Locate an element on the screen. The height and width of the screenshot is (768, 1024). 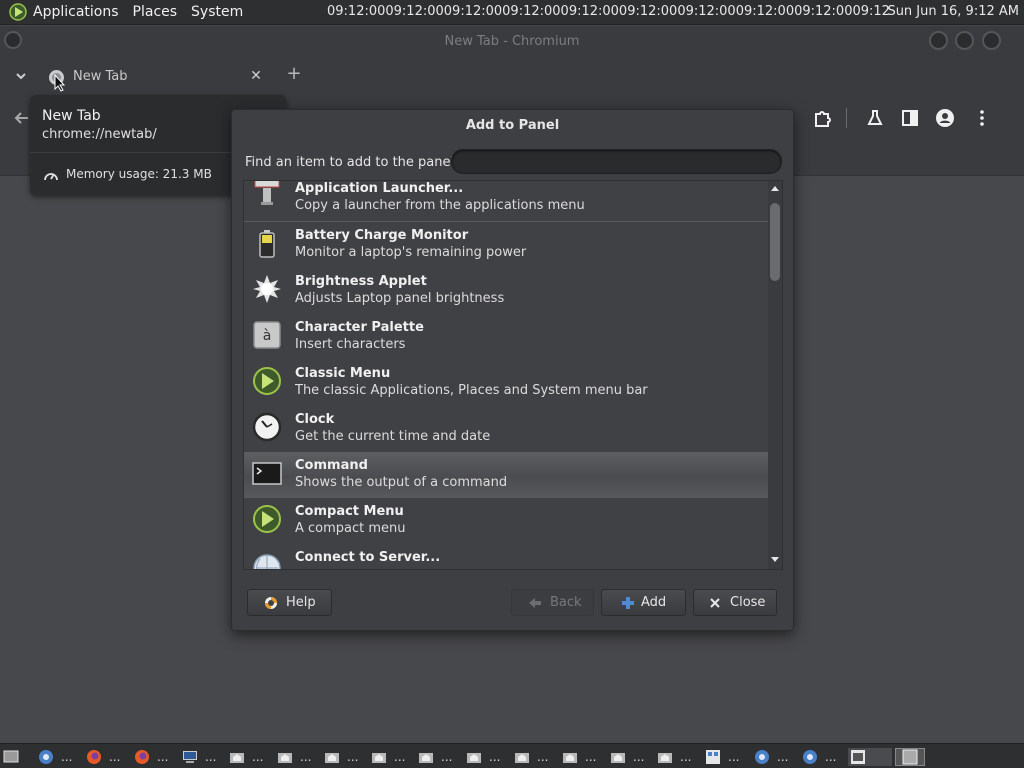
list-item-character-palette: à Character Palette Insert characters is located at coordinates (506, 337).